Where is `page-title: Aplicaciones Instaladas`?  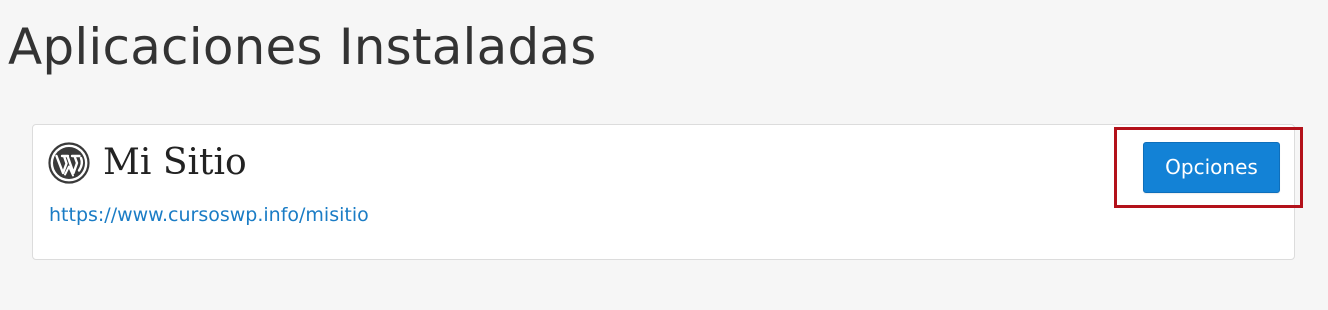 page-title: Aplicaciones Instaladas is located at coordinates (302, 47).